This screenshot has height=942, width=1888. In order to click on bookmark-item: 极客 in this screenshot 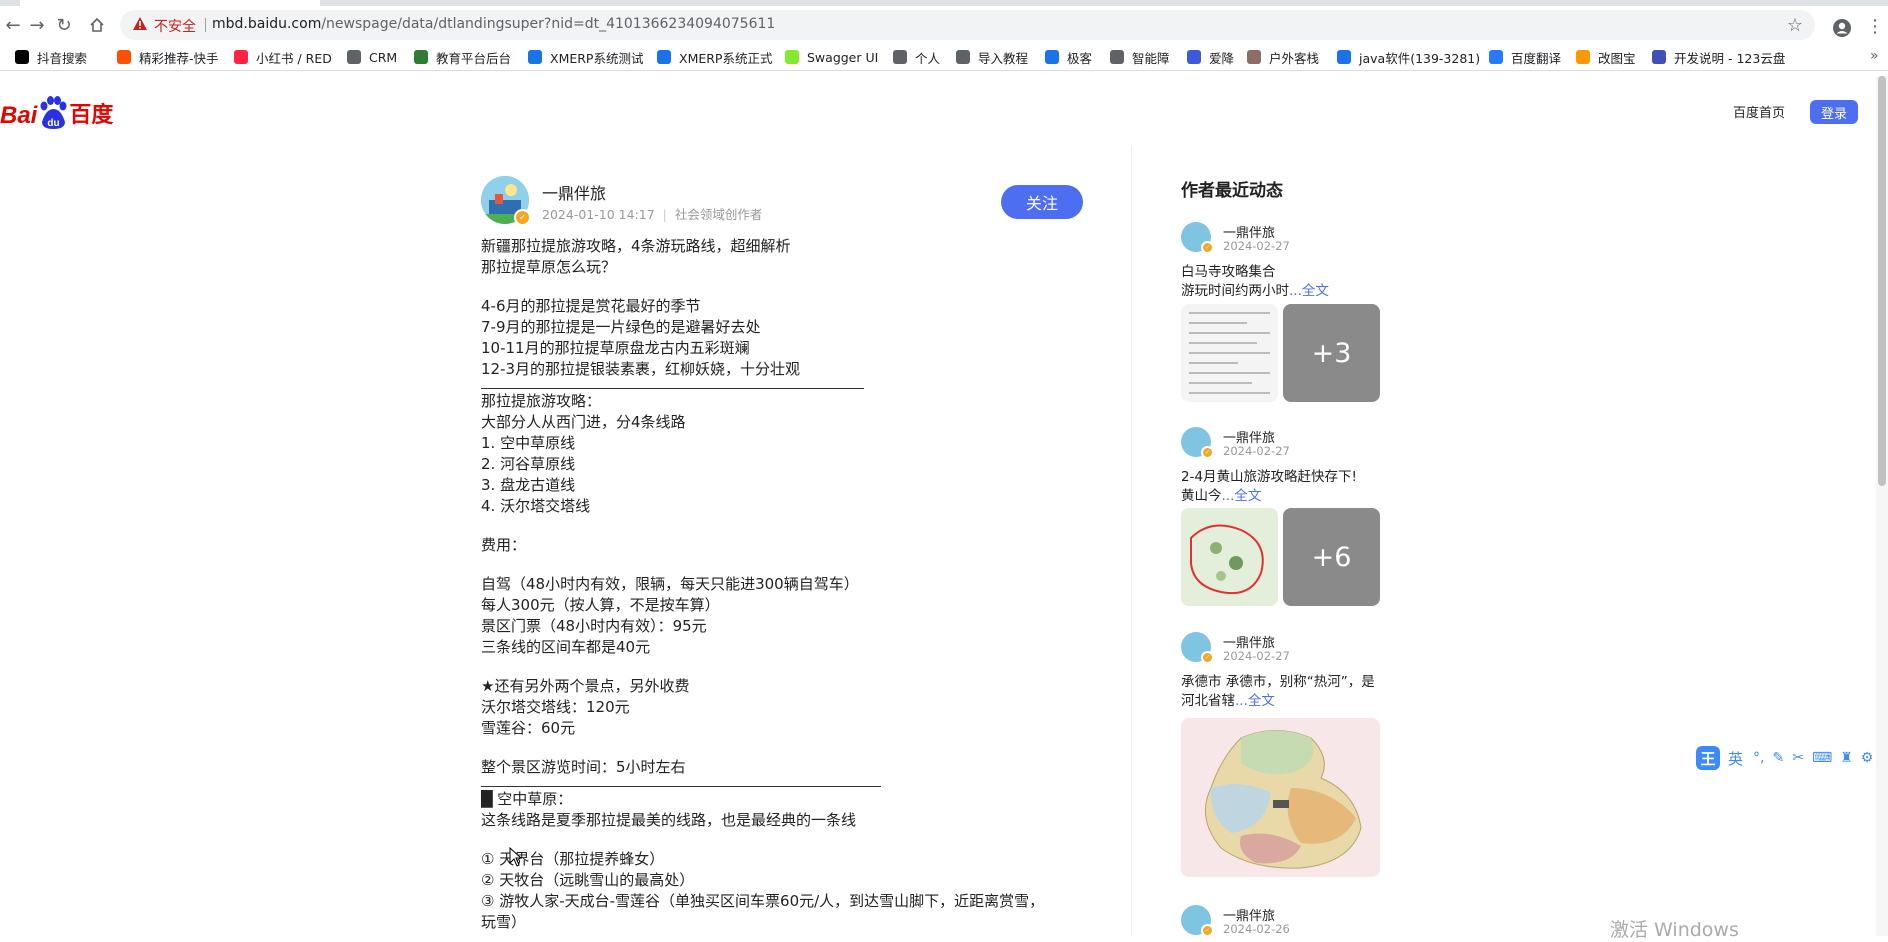, I will do `click(1068, 57)`.